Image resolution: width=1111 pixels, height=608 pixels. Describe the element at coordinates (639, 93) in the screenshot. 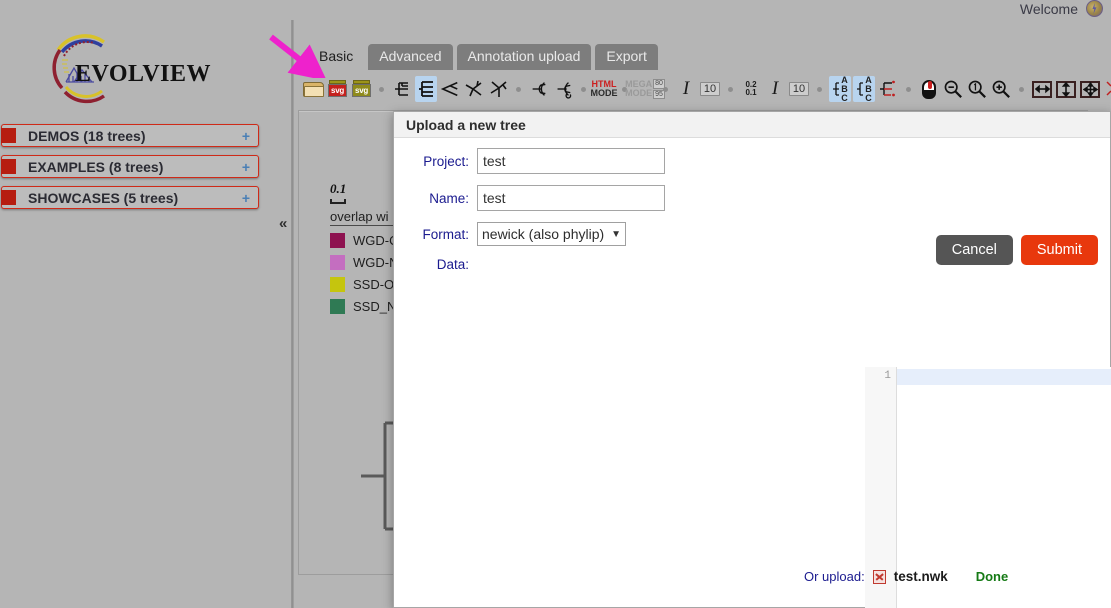

I see `mega-mode-line2: MODE` at that location.